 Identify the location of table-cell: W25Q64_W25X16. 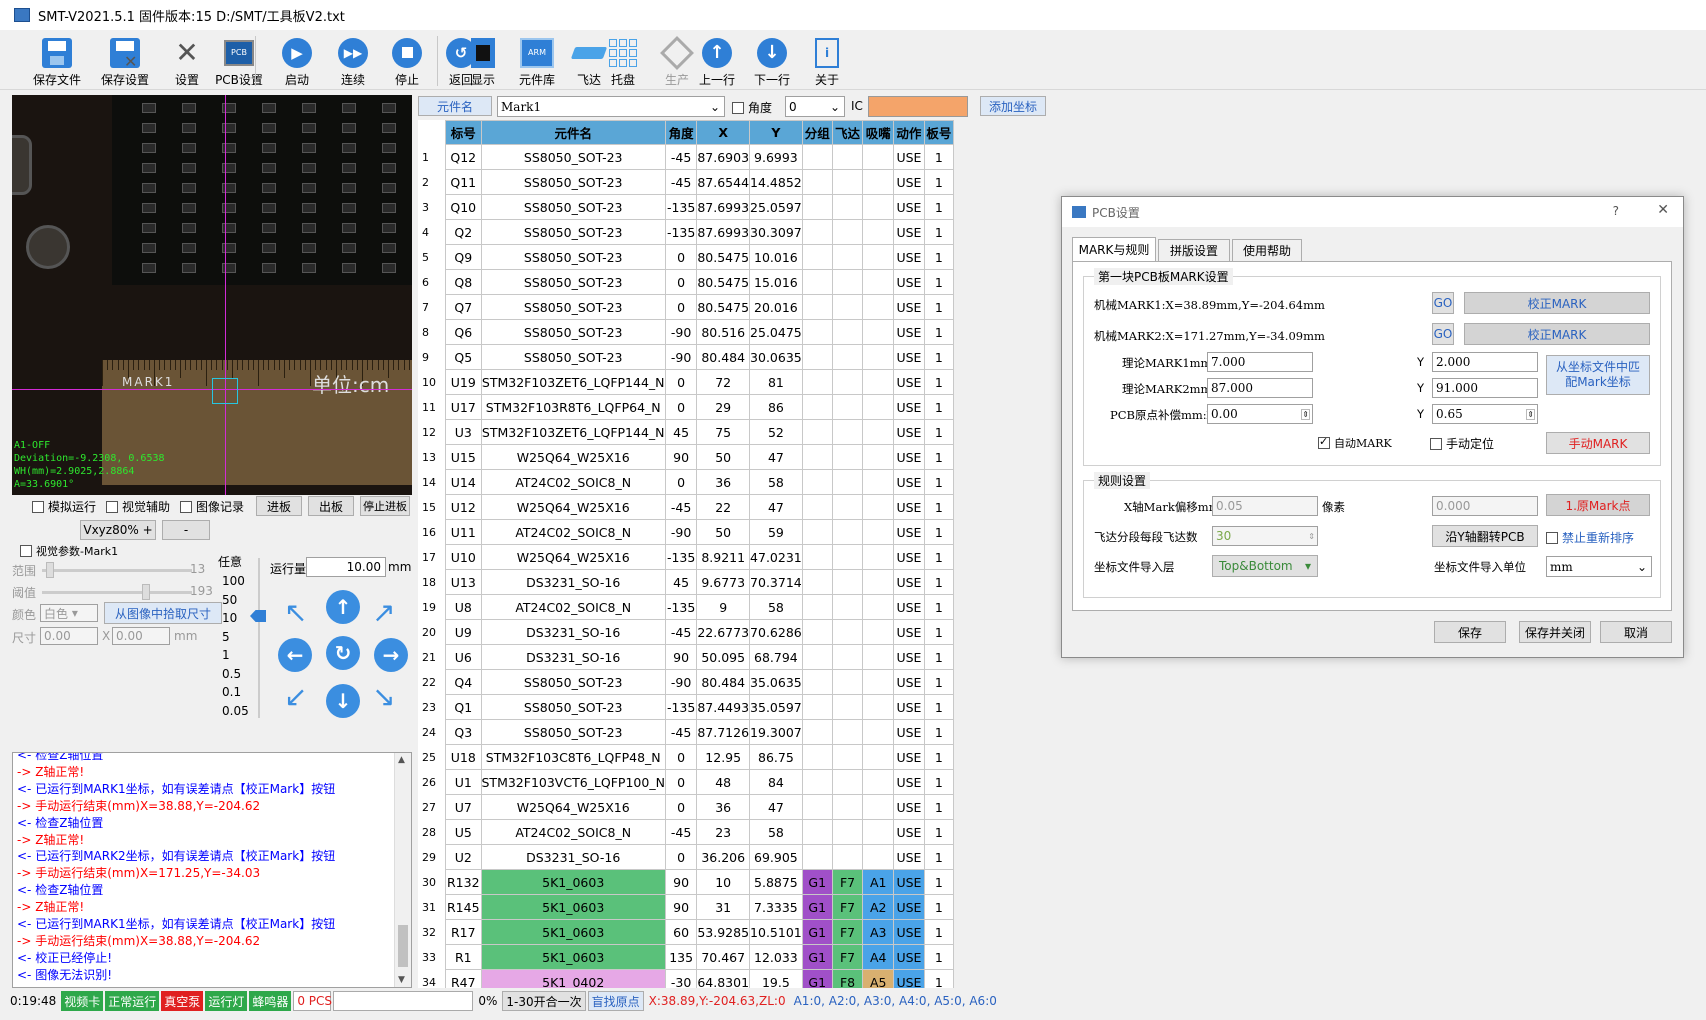
(573, 807).